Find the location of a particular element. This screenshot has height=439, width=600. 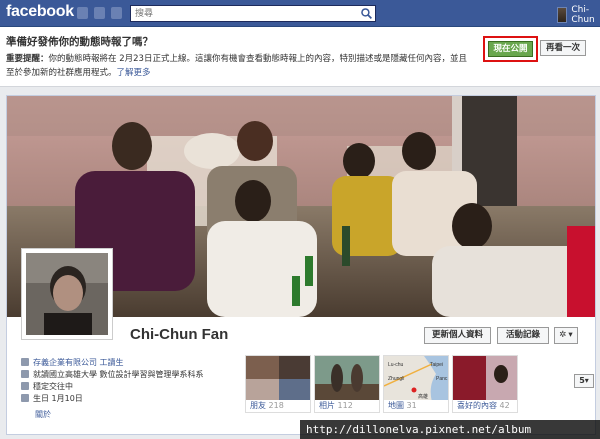

map-tile: Lu-chu Taipei Zhungli Panc 高雄 地圖 31 is located at coordinates (416, 384).